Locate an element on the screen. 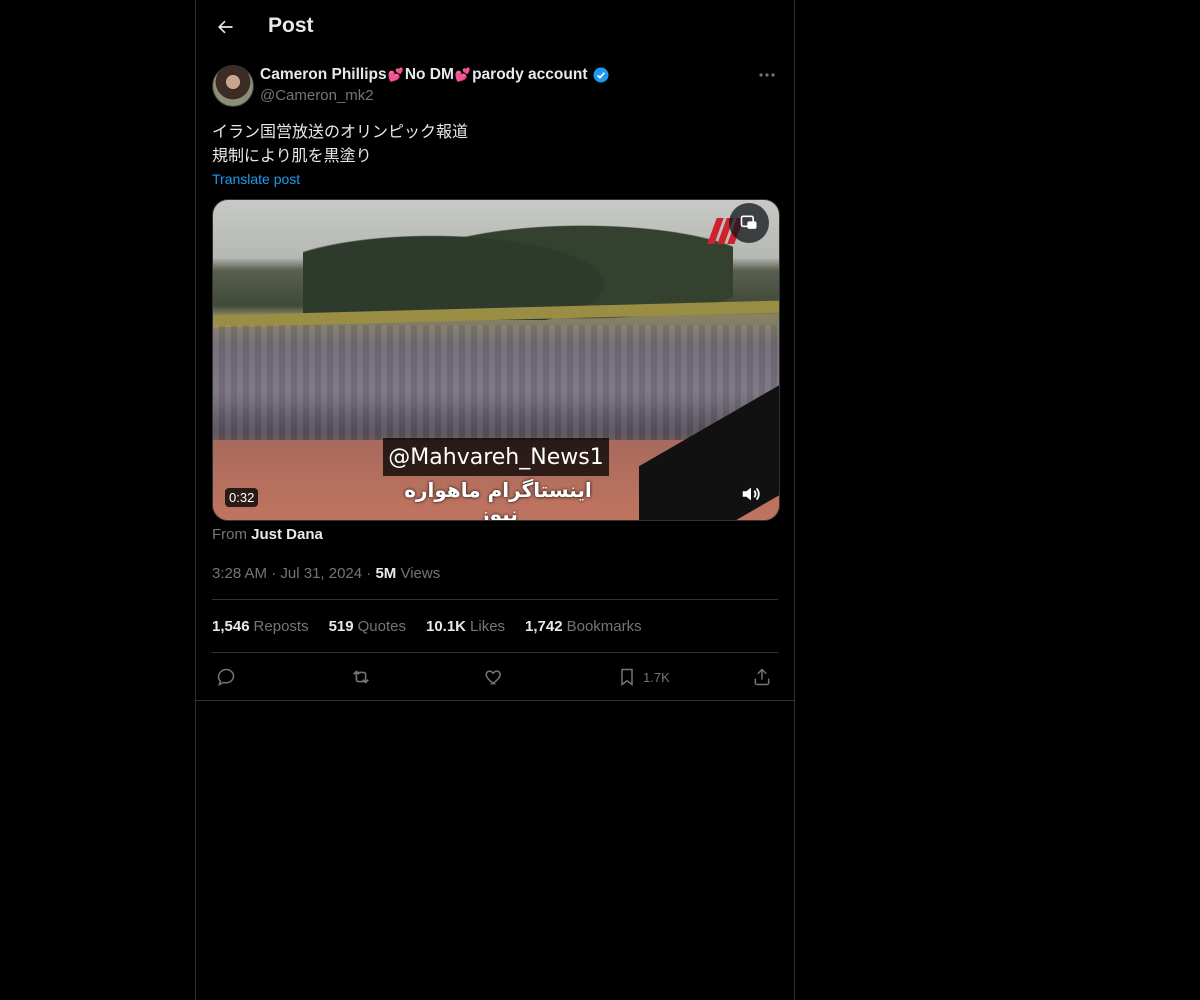 This screenshot has height=1000, width=1200. video-frame-trees is located at coordinates (518, 260).